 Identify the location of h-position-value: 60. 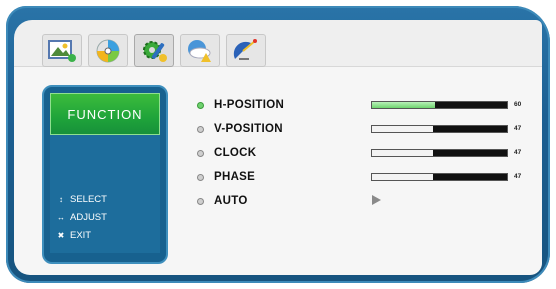
(518, 104).